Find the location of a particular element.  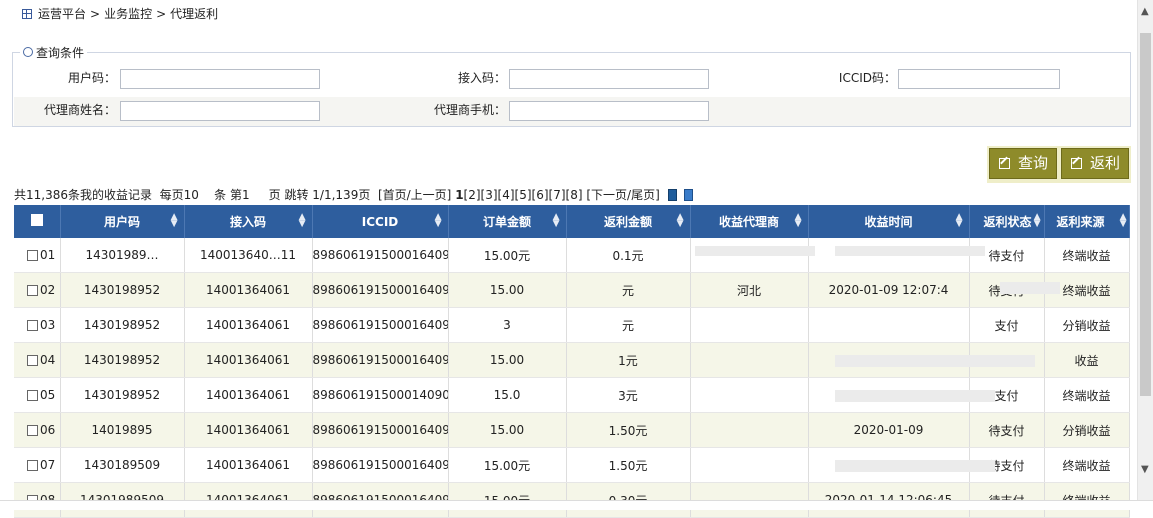

row-select-cell: 02 is located at coordinates (37, 290).